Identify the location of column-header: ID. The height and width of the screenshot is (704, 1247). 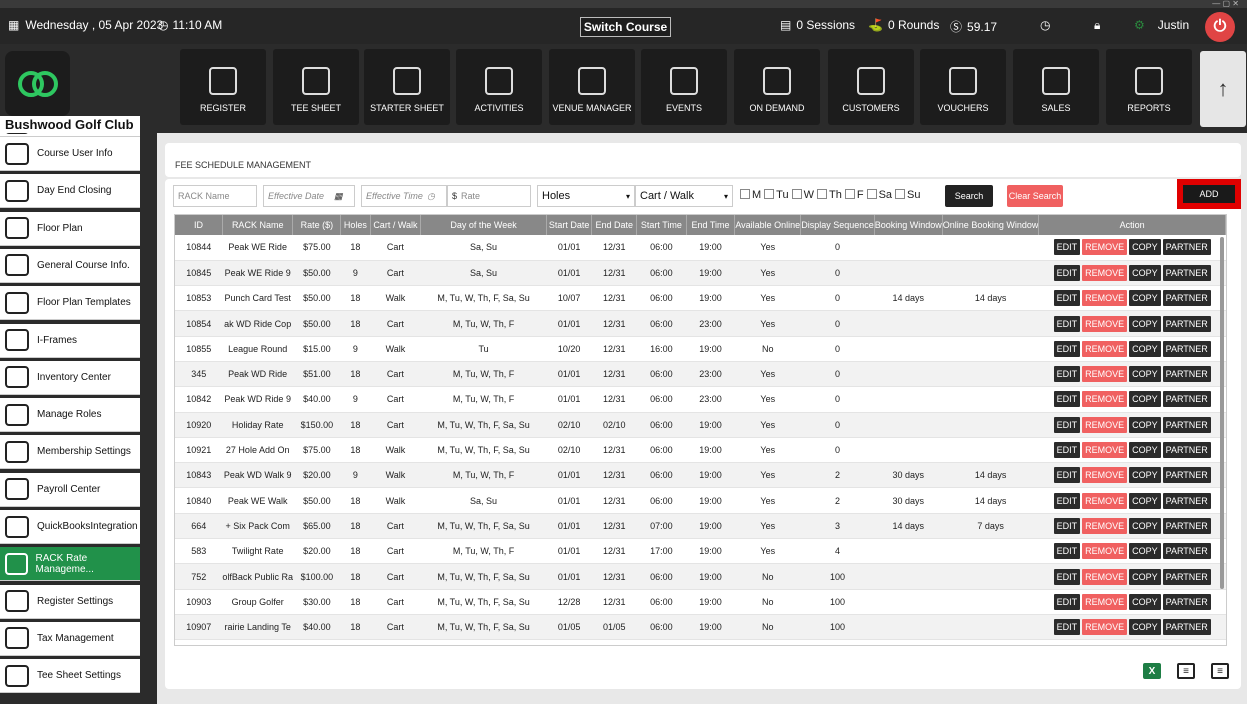
(199, 225).